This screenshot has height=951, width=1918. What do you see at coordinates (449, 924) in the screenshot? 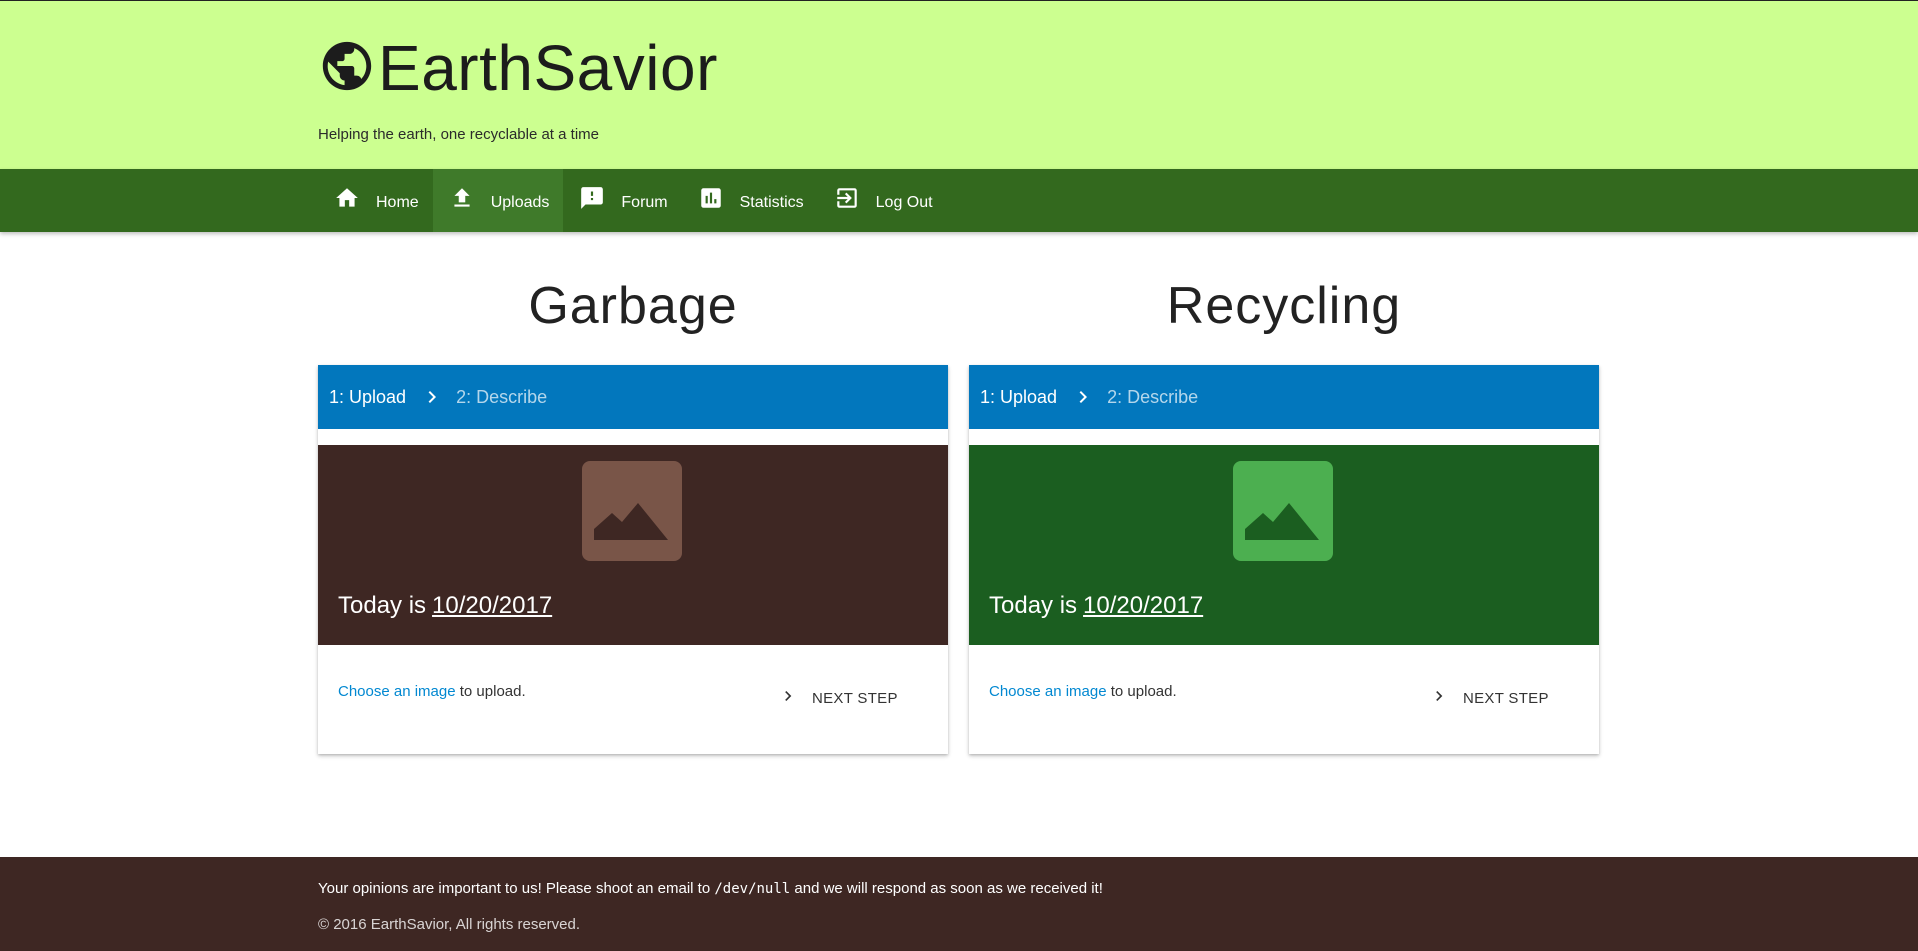
I see `copyright: © 2016 EarthSavior, All rights reserved.` at bounding box center [449, 924].